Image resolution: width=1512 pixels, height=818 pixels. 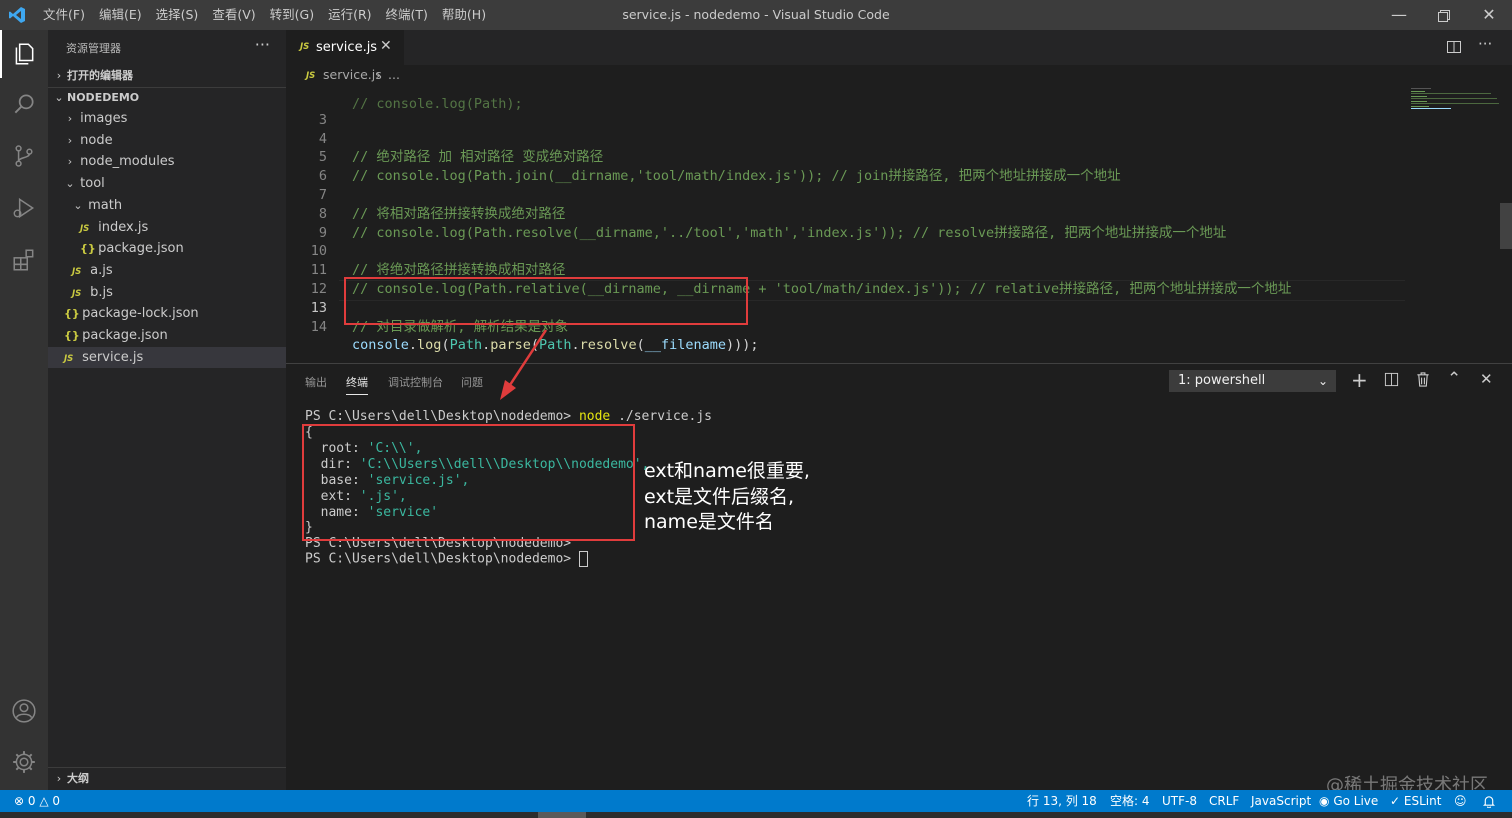 I want to click on tree-file-package-lock-json: {} package-lock.json, so click(x=175, y=314).